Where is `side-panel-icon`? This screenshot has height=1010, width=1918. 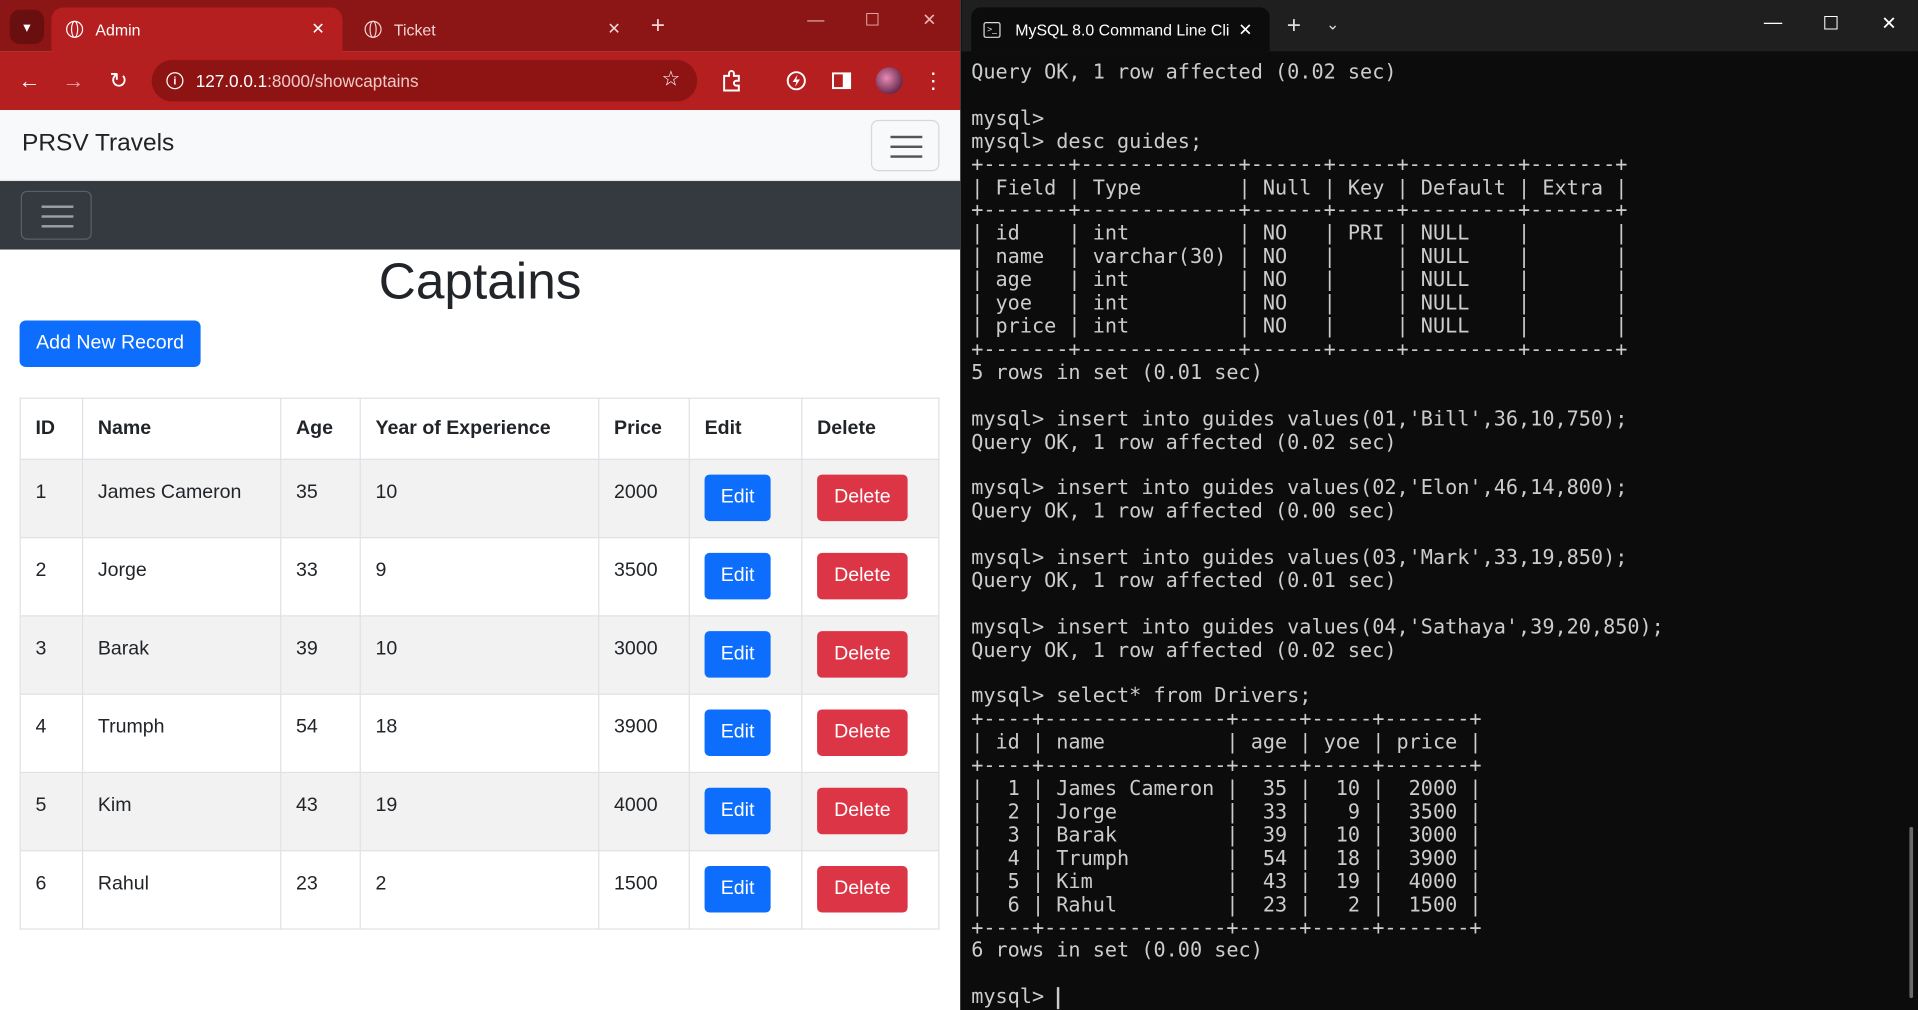 side-panel-icon is located at coordinates (842, 81).